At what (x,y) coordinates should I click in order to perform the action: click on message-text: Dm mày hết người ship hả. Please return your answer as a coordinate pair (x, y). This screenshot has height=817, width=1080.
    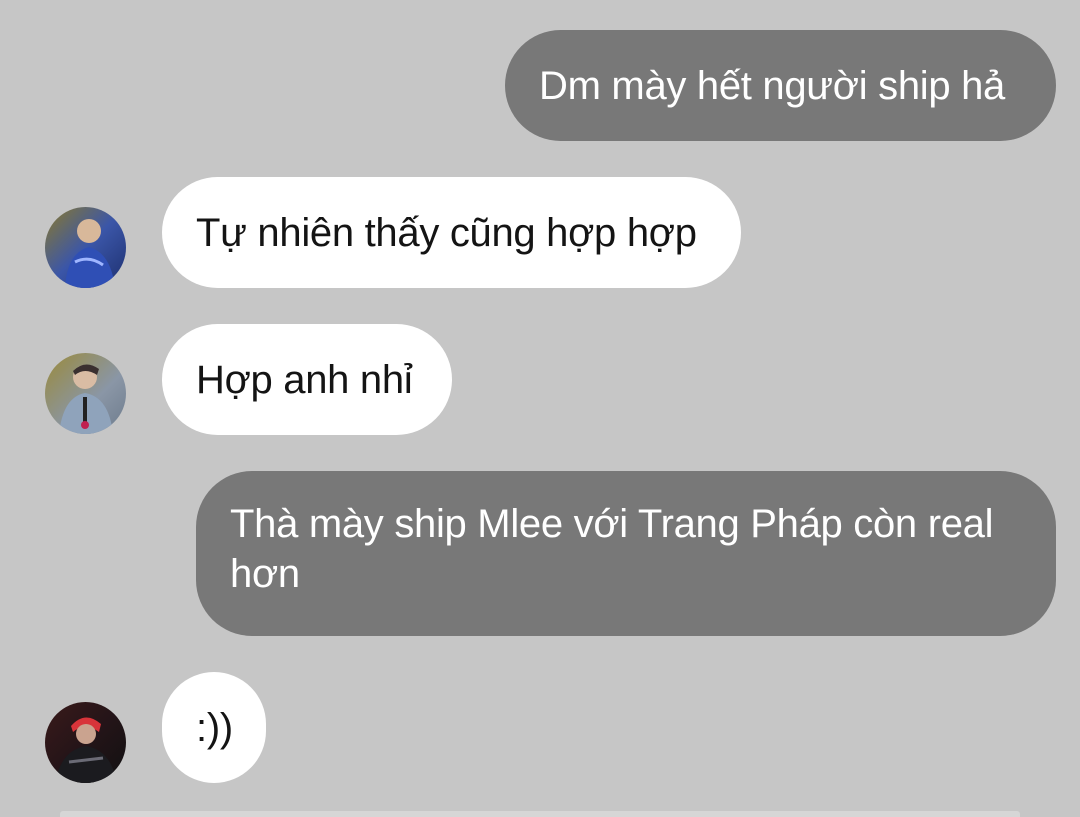
    Looking at the image, I should click on (772, 86).